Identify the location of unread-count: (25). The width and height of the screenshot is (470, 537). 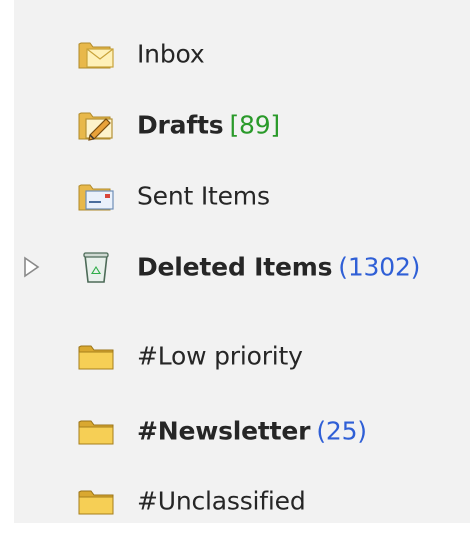
(341, 431).